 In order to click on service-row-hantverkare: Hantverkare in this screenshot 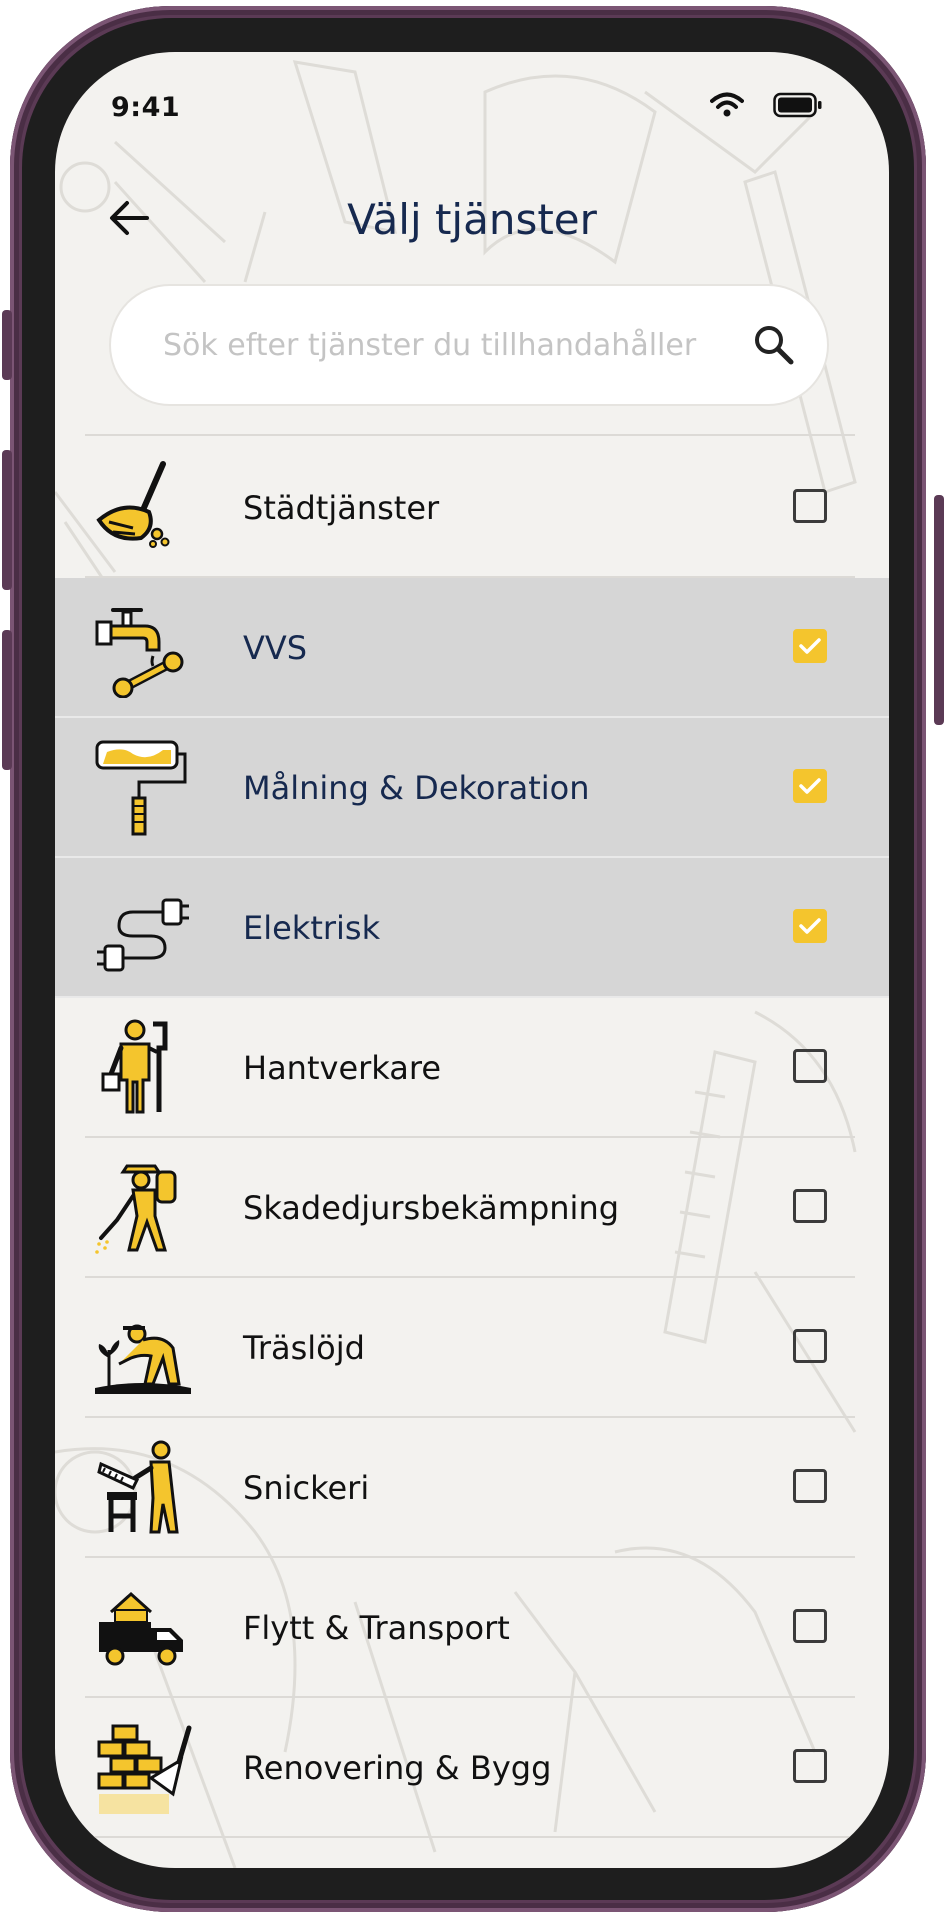, I will do `click(472, 1068)`.